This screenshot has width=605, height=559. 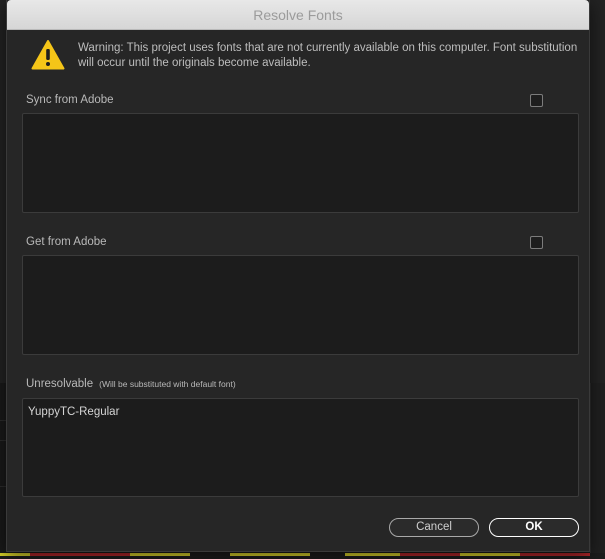 What do you see at coordinates (536, 100) in the screenshot?
I see `sync-from-adobe-checkbox` at bounding box center [536, 100].